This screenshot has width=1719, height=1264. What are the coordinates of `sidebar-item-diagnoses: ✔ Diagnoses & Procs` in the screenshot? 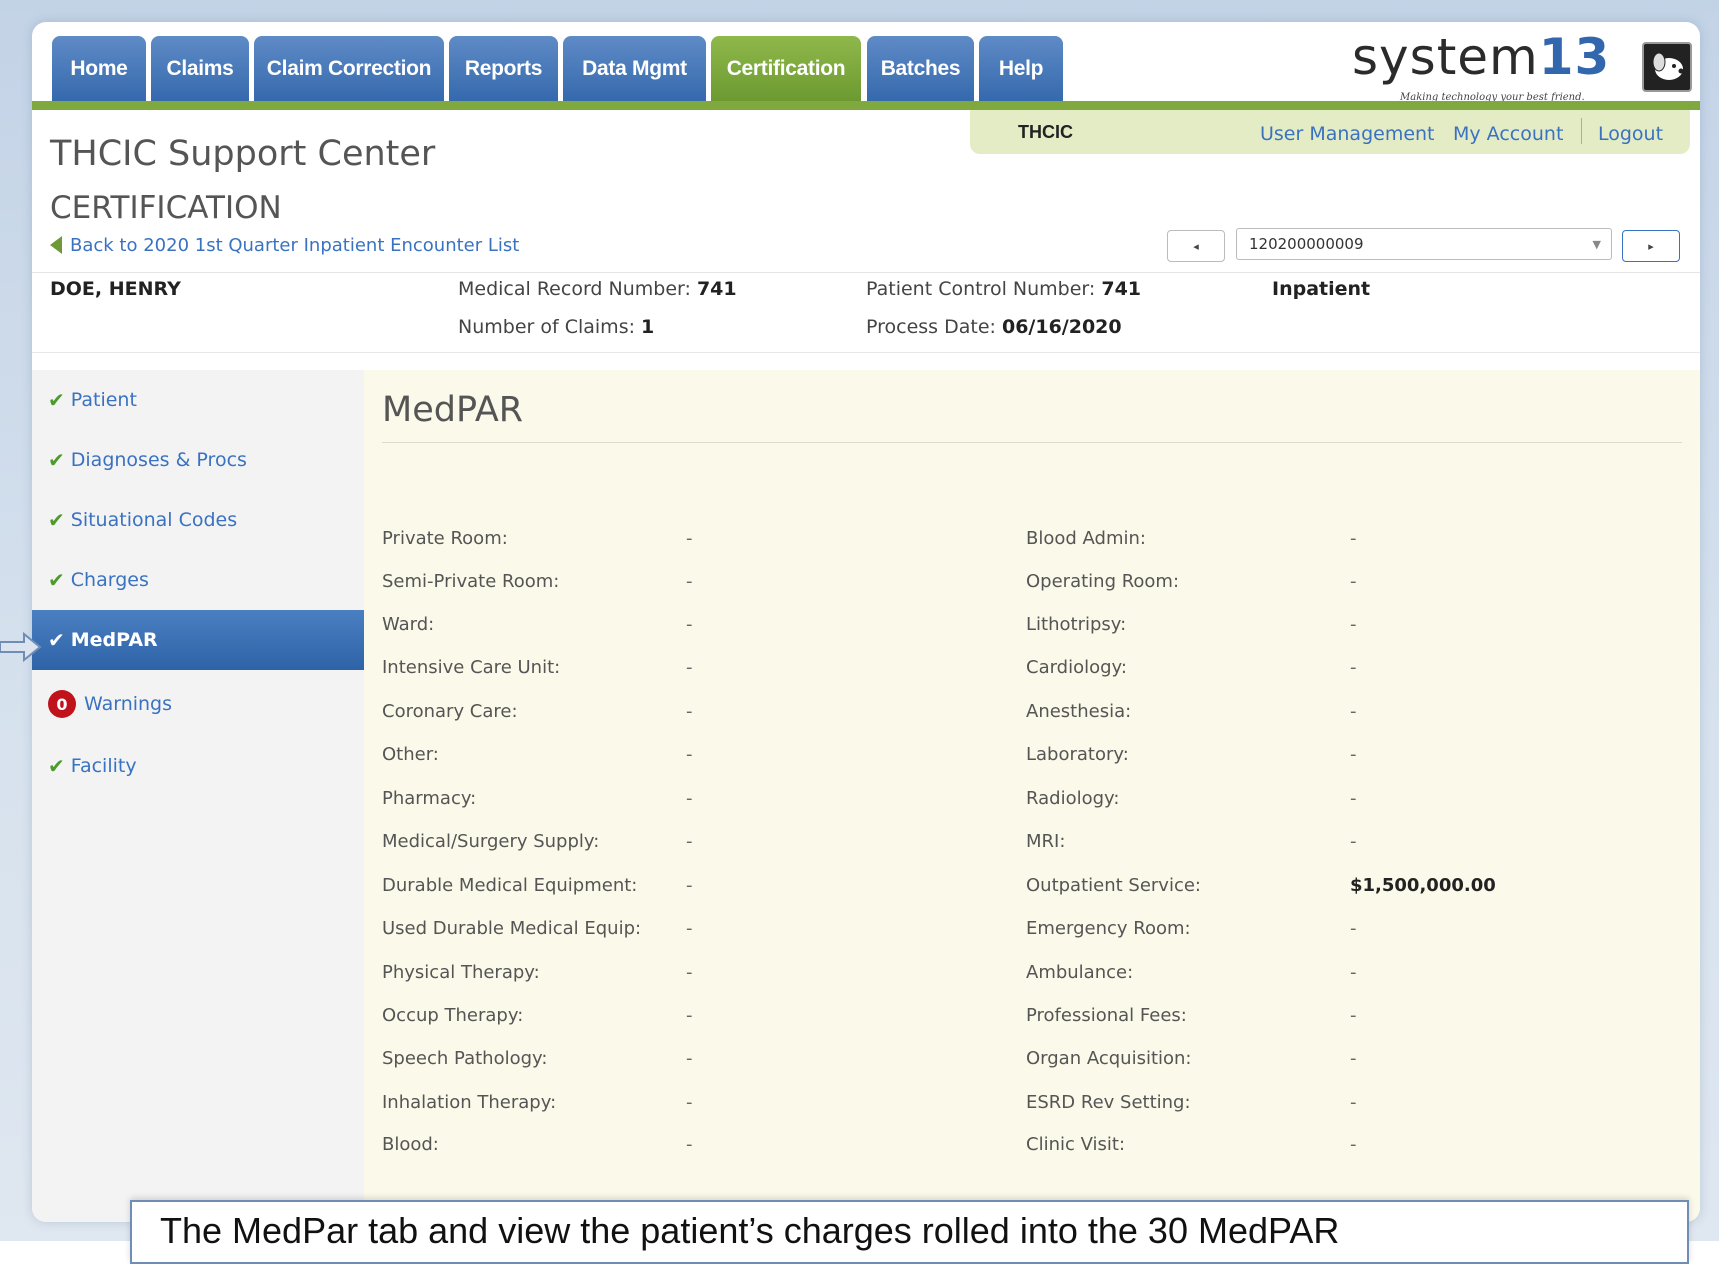 It's located at (198, 460).